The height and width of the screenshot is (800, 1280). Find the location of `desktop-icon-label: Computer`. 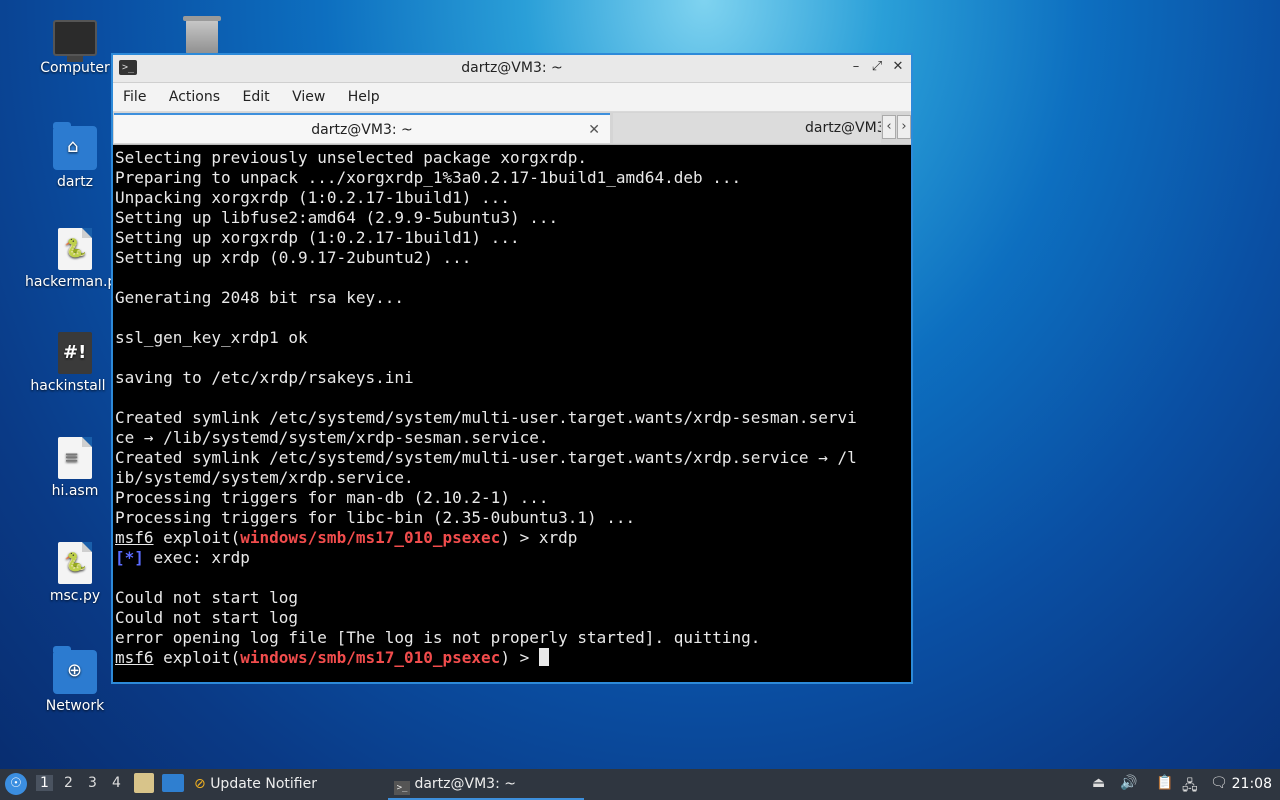

desktop-icon-label: Computer is located at coordinates (75, 68).